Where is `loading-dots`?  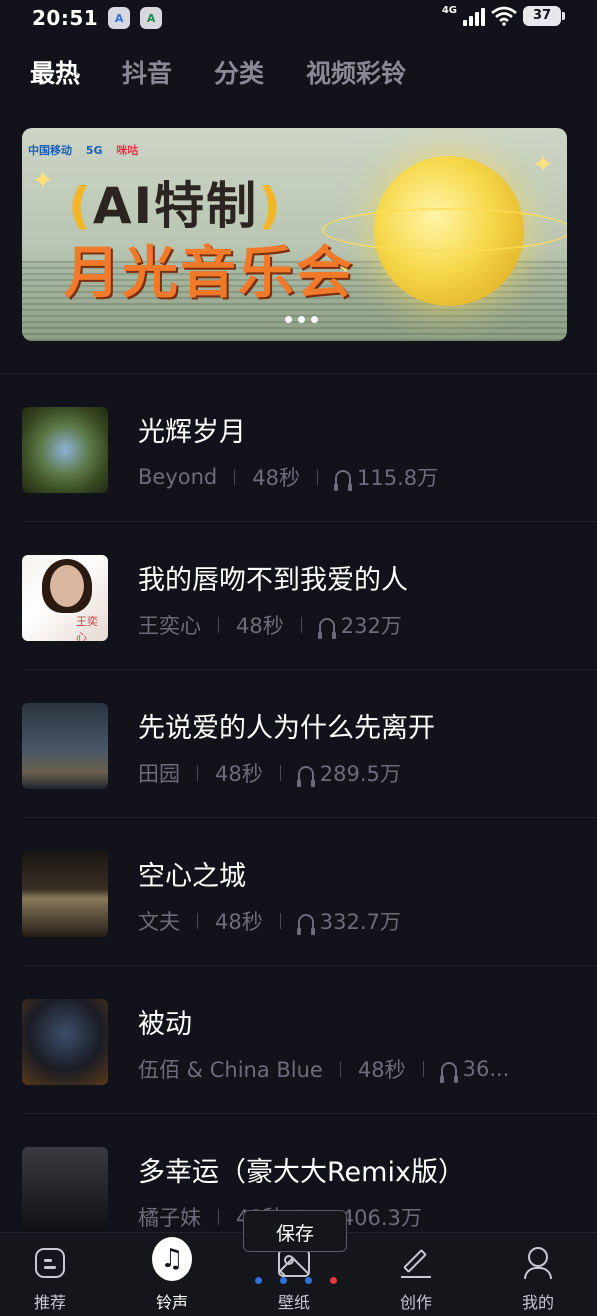 loading-dots is located at coordinates (296, 1280).